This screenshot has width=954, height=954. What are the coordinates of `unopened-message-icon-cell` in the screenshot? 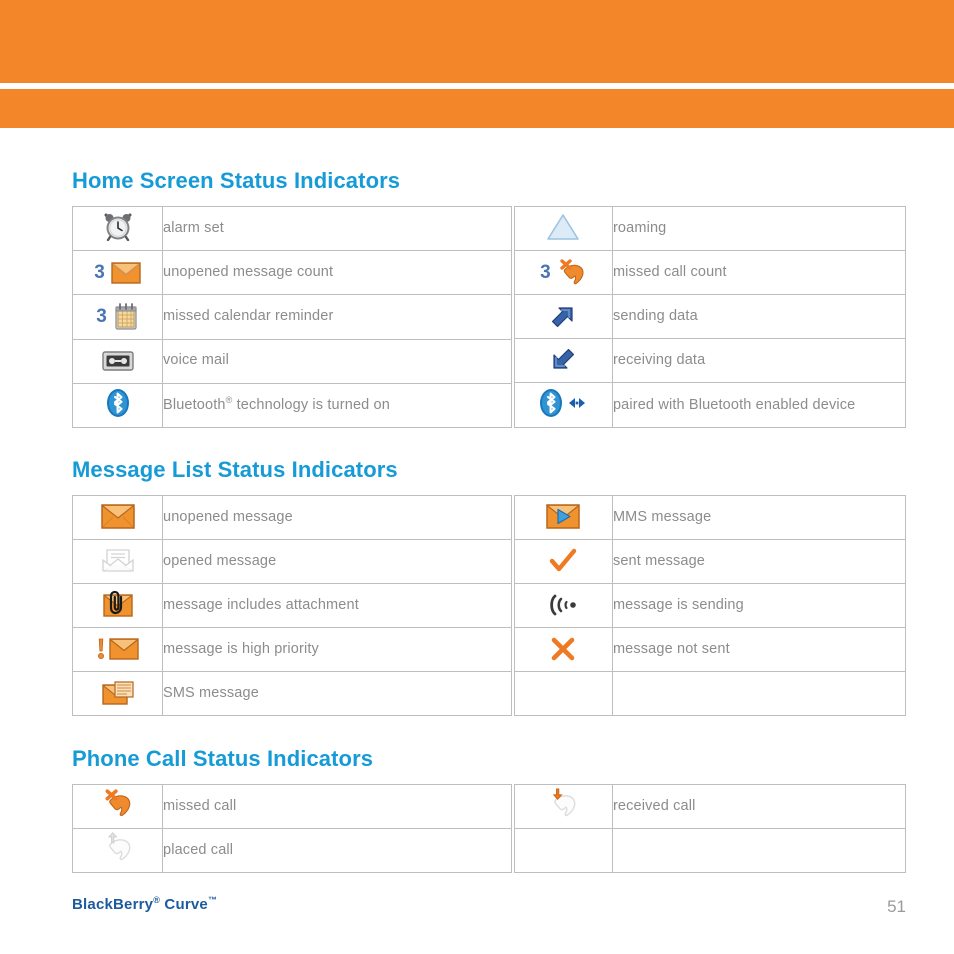 It's located at (117, 517).